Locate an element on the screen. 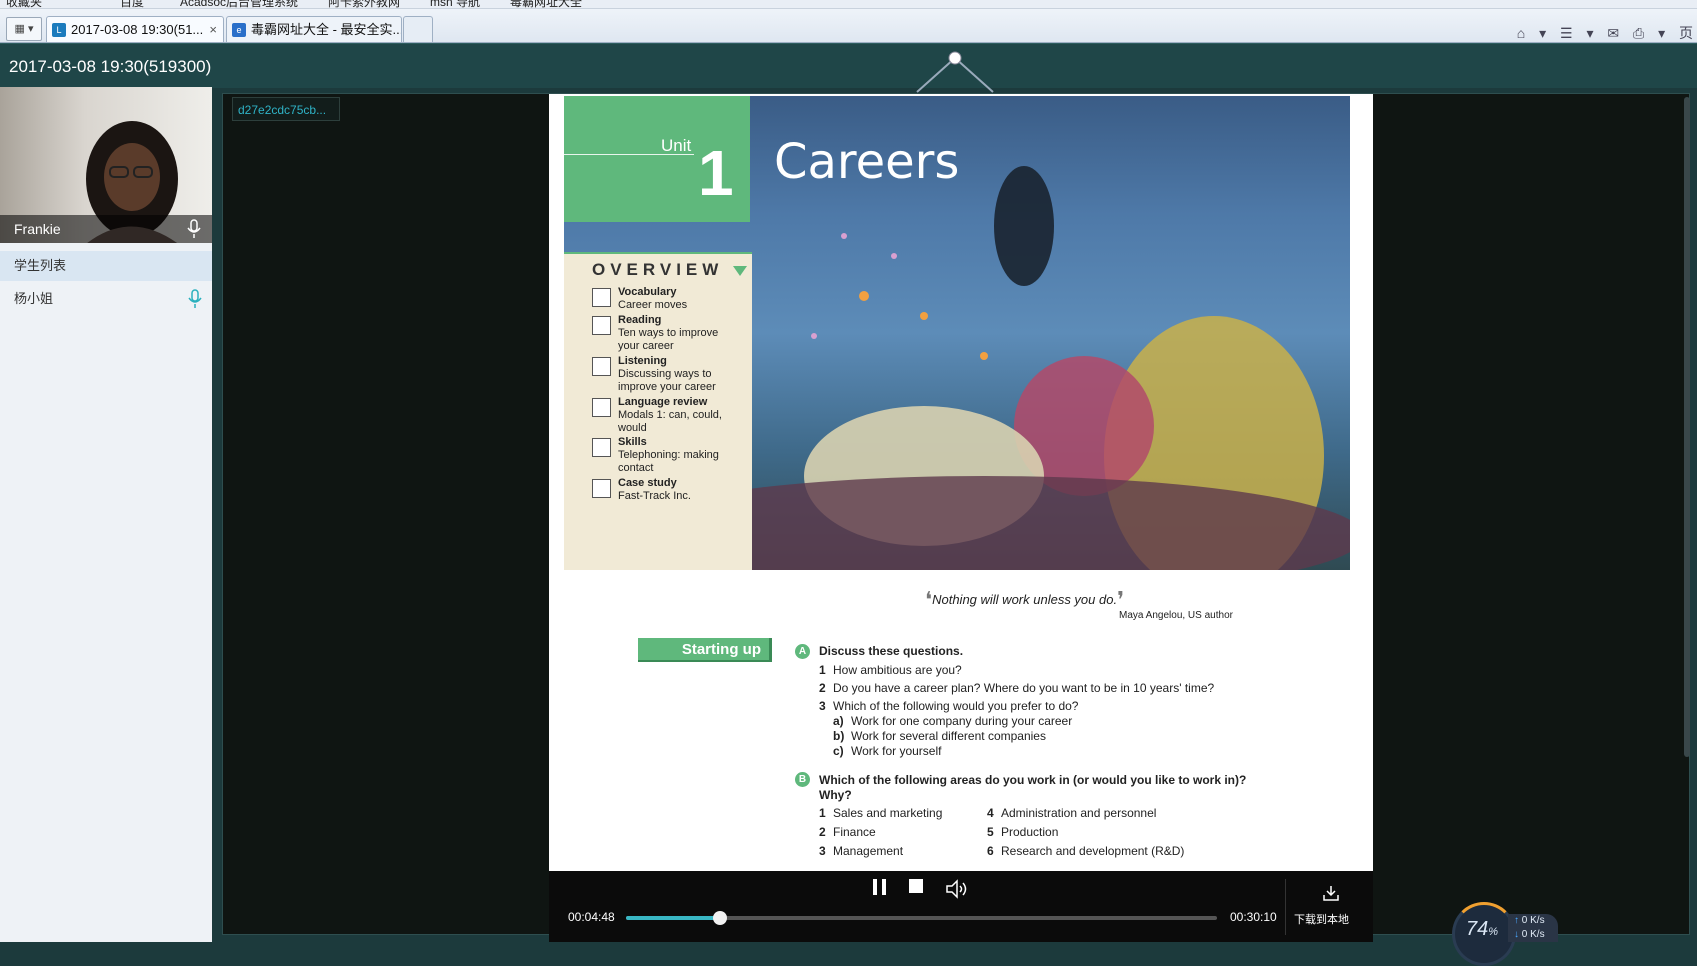 This screenshot has width=1697, height=966. download-button: 下载到本地 is located at coordinates (1329, 907).